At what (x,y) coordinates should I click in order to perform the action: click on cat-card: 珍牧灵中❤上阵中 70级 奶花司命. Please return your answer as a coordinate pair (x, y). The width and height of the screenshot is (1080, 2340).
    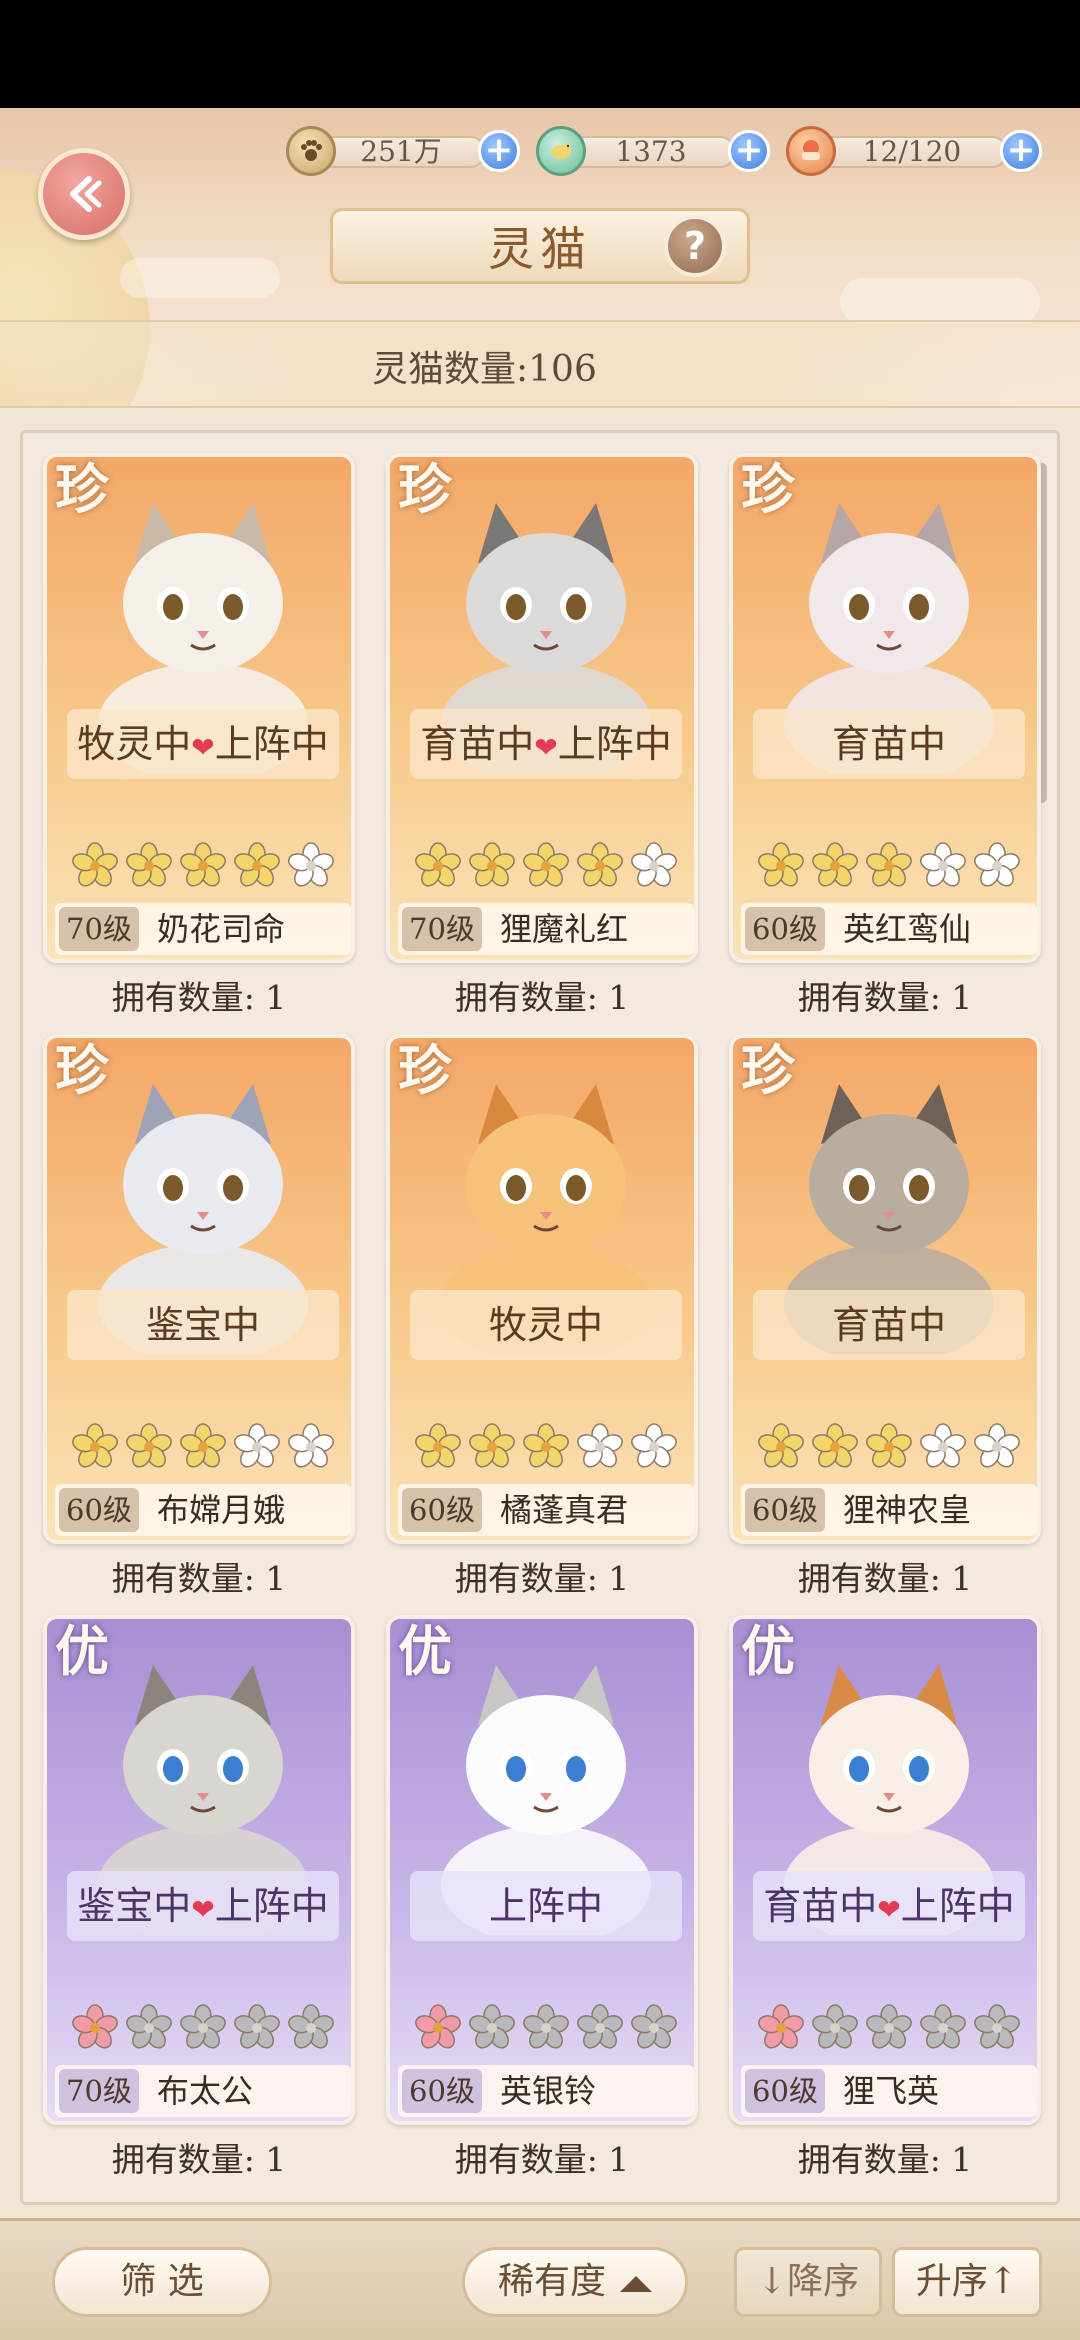
    Looking at the image, I should click on (199, 708).